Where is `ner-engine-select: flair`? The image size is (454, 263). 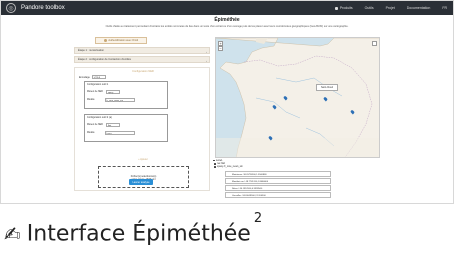
ner-engine-select: flair is located at coordinates (112, 125).